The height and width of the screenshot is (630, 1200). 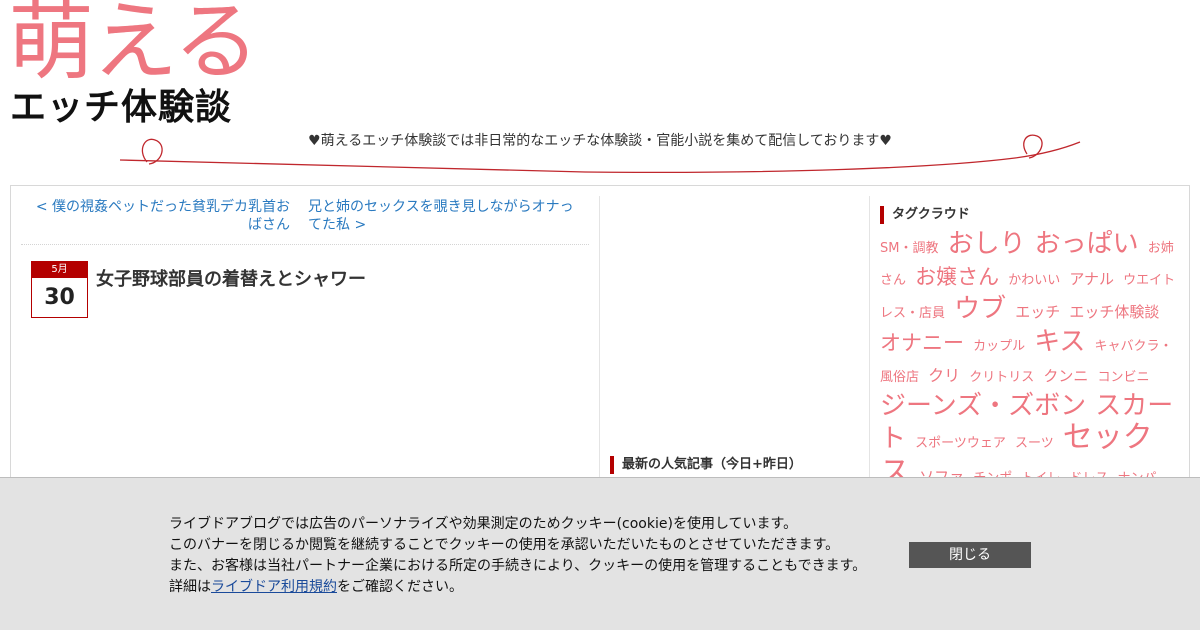 What do you see at coordinates (274, 587) in the screenshot?
I see `terms-of-use-link: ライブドア利用規約` at bounding box center [274, 587].